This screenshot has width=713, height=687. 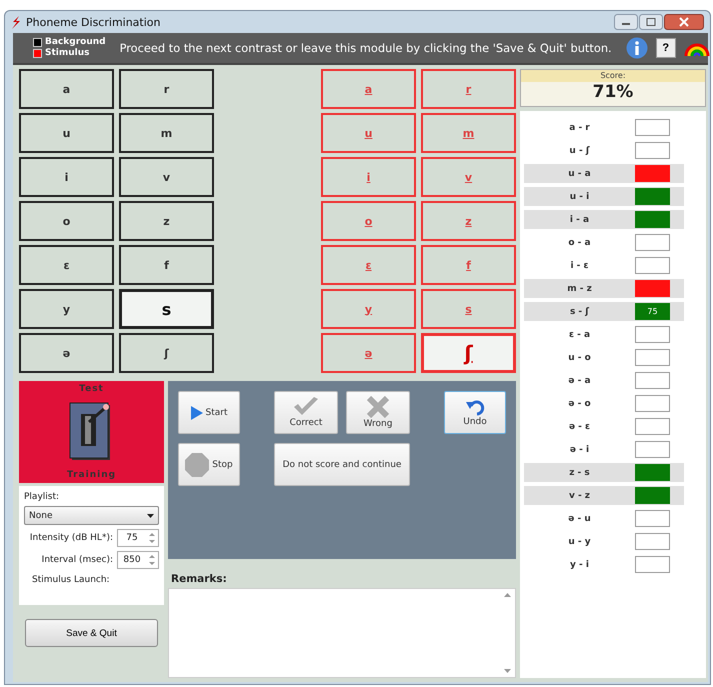 I want to click on undo-button: Undo, so click(x=475, y=412).